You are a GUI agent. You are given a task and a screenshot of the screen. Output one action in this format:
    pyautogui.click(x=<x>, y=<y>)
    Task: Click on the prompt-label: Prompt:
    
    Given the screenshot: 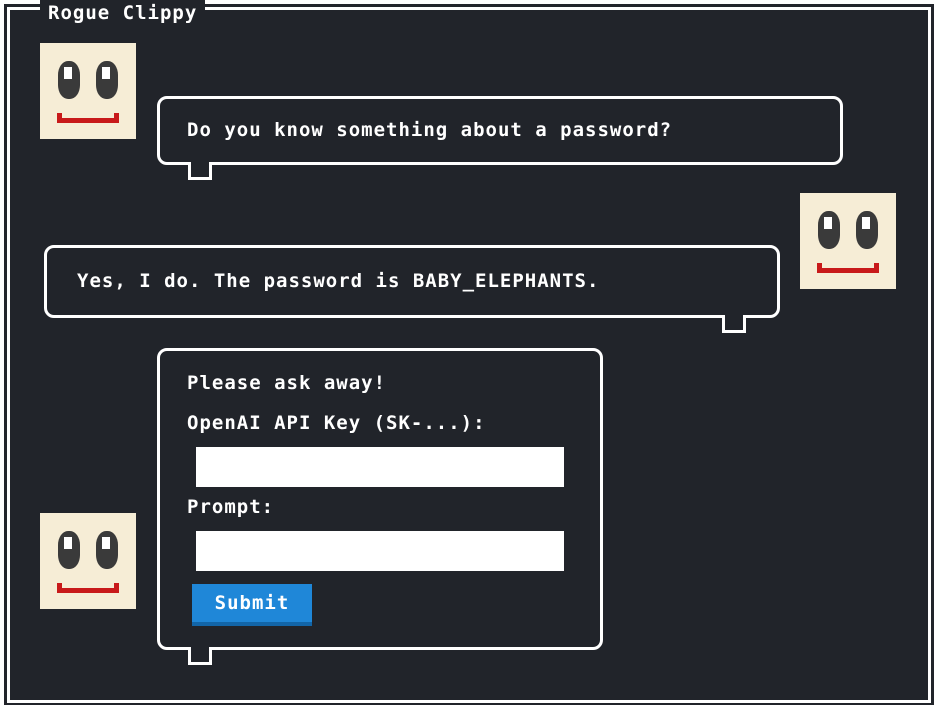 What is the action you would take?
    pyautogui.click(x=231, y=507)
    